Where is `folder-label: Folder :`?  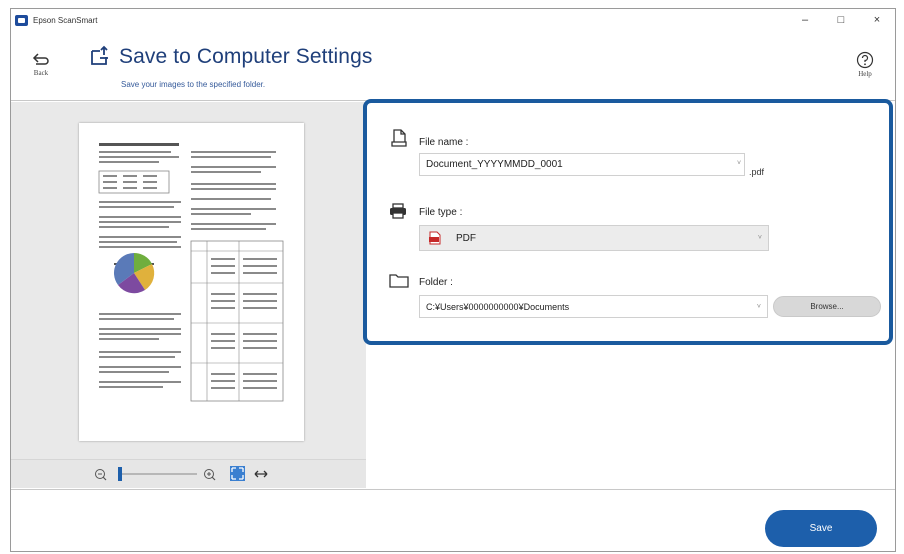
folder-label: Folder : is located at coordinates (436, 282).